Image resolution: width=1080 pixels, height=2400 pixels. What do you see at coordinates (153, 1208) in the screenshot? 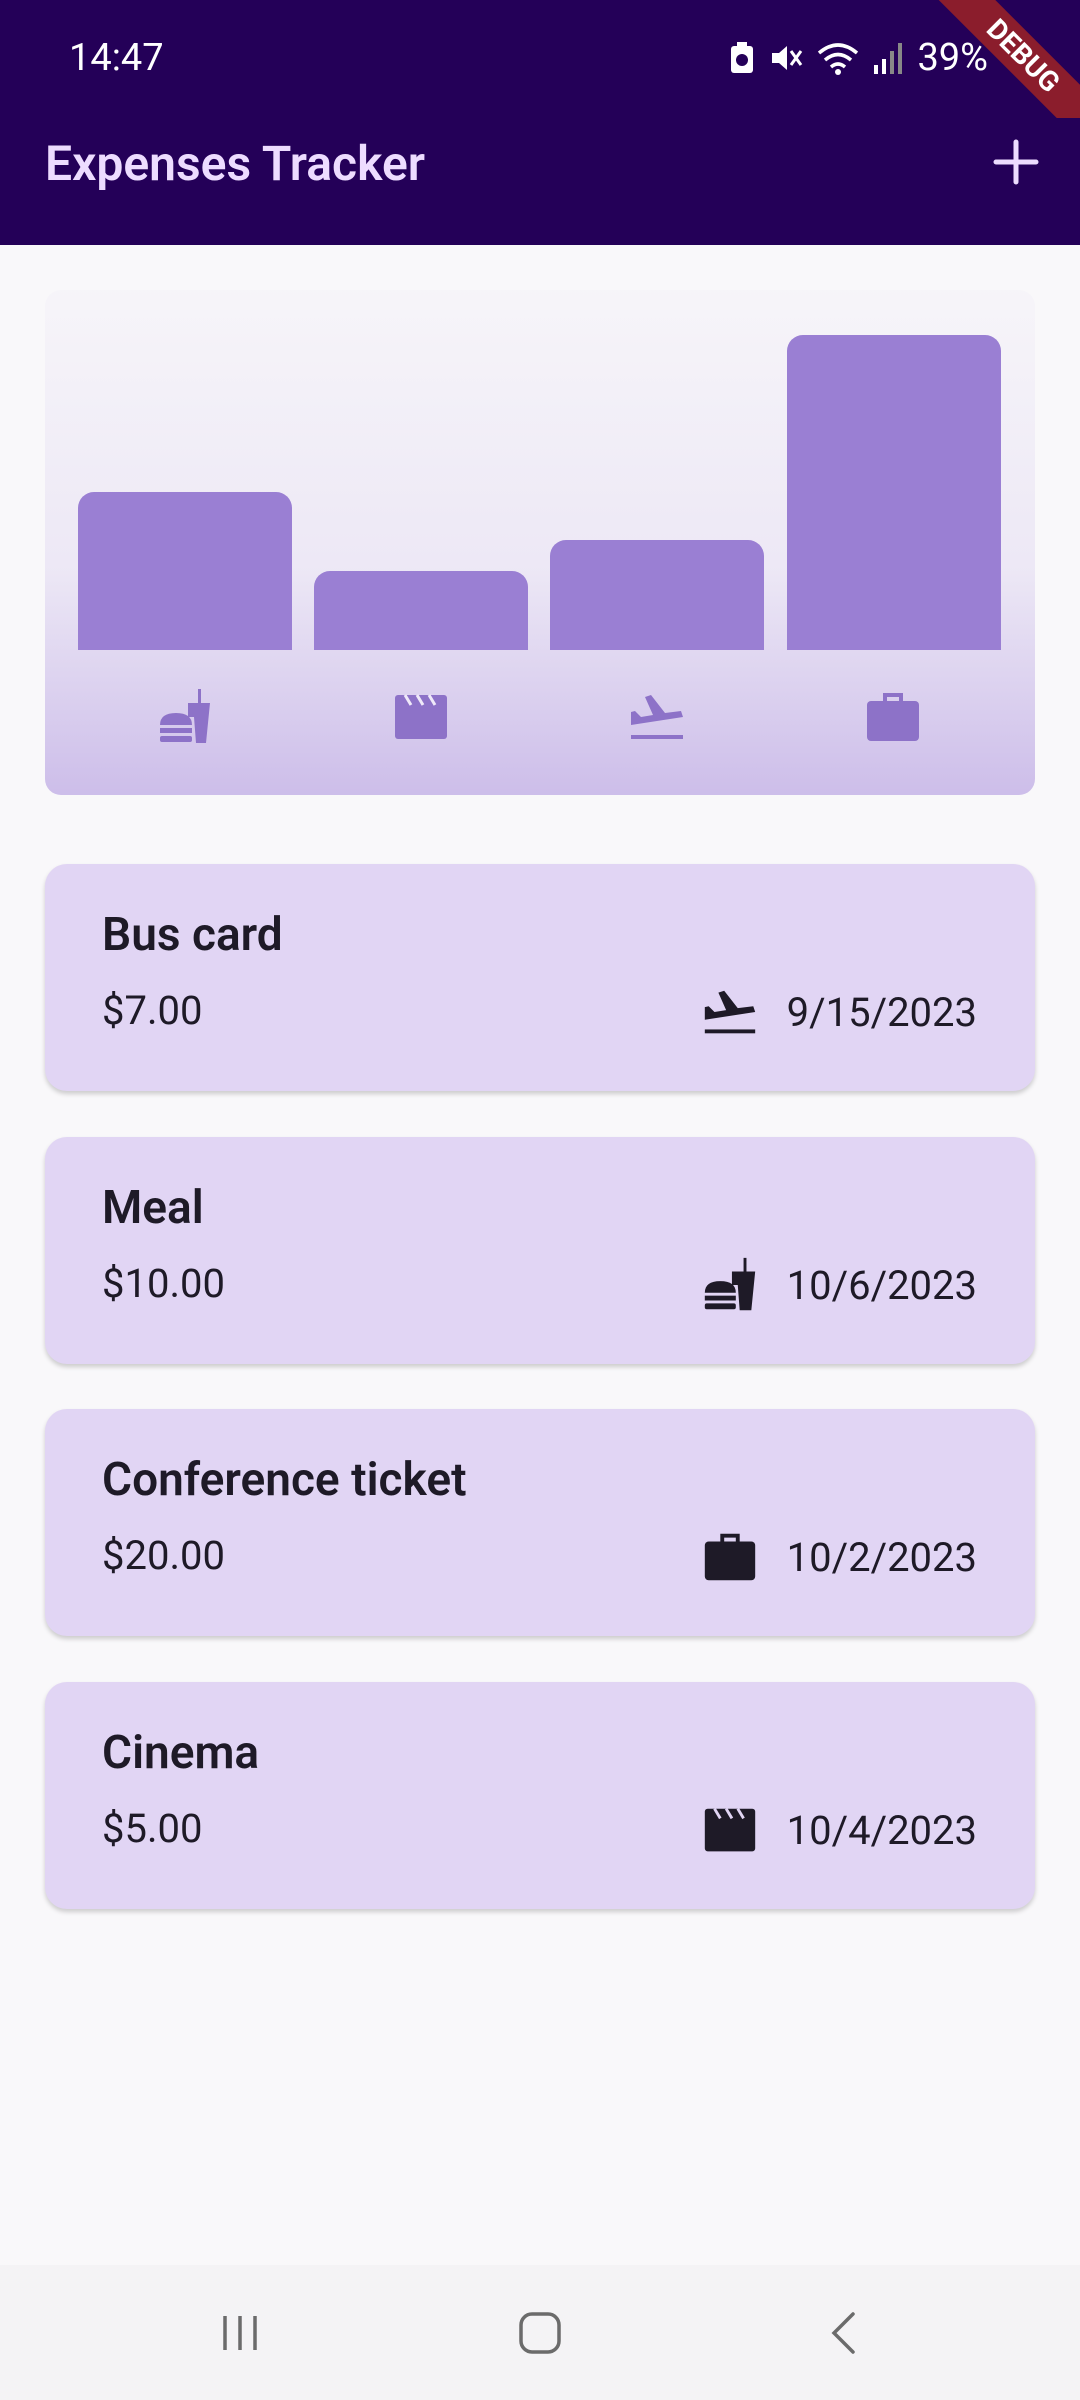
I see `expense-title: Meal` at bounding box center [153, 1208].